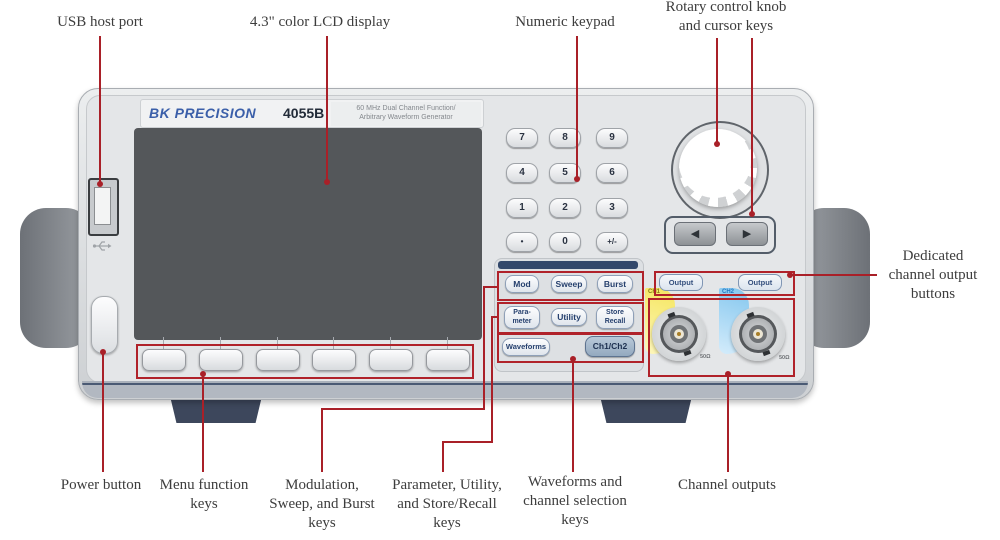 The image size is (1000, 540). I want to click on cursor-right-button: ▶, so click(747, 234).